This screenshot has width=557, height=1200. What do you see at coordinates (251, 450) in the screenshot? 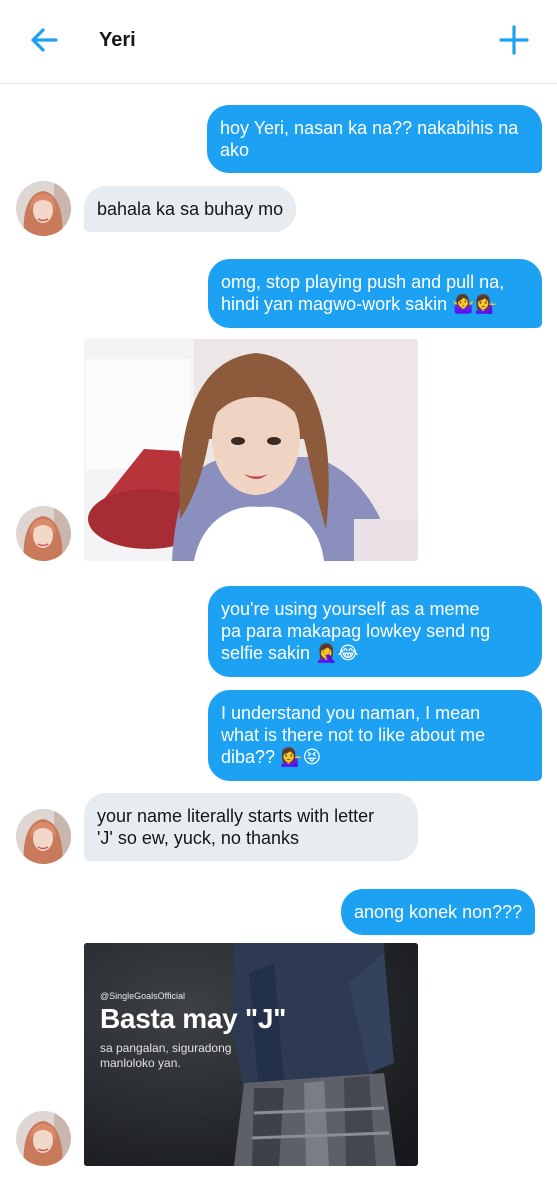
I see `image-message-selfie` at bounding box center [251, 450].